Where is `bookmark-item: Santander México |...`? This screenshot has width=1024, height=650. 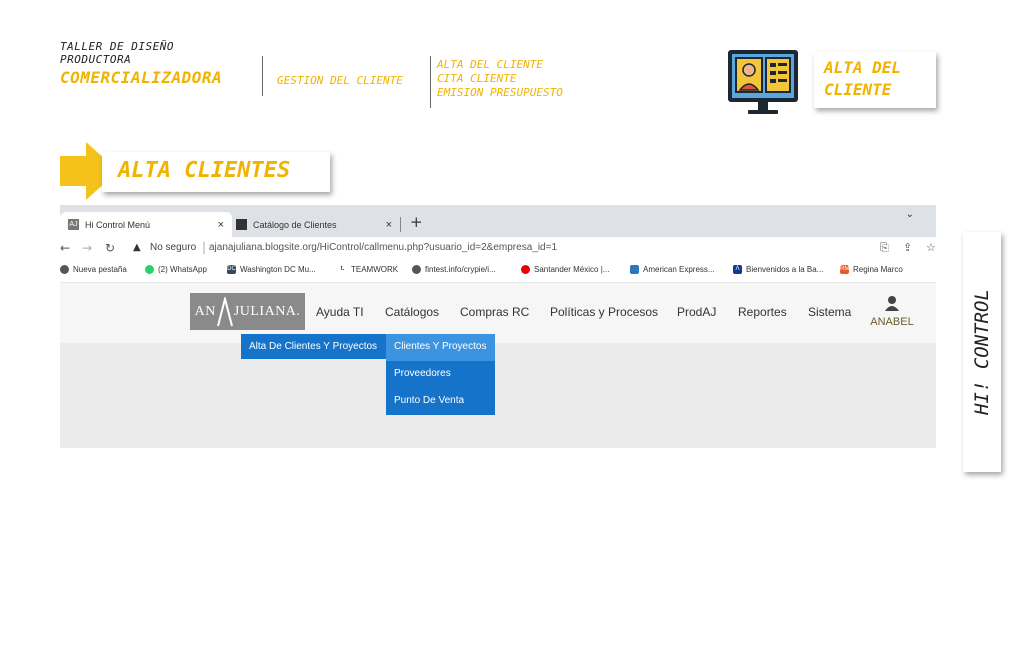
bookmark-item: Santander México |... is located at coordinates (565, 269).